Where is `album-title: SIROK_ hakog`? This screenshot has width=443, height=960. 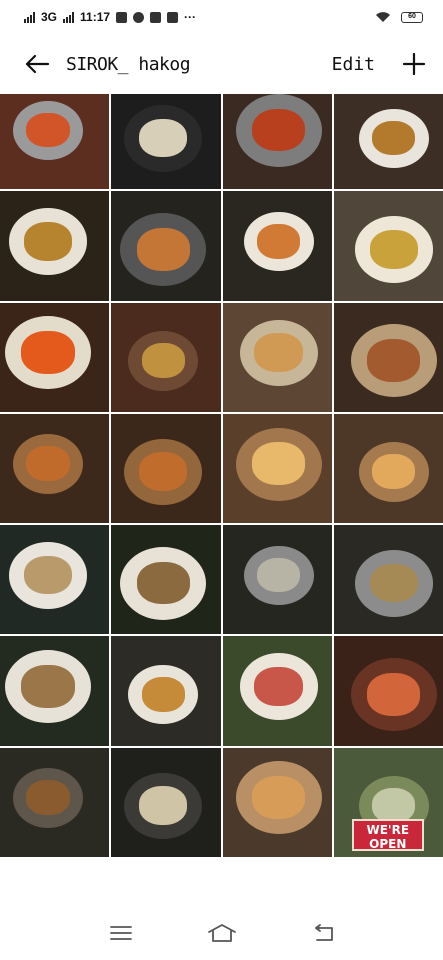
album-title: SIROK_ hakog is located at coordinates (128, 64).